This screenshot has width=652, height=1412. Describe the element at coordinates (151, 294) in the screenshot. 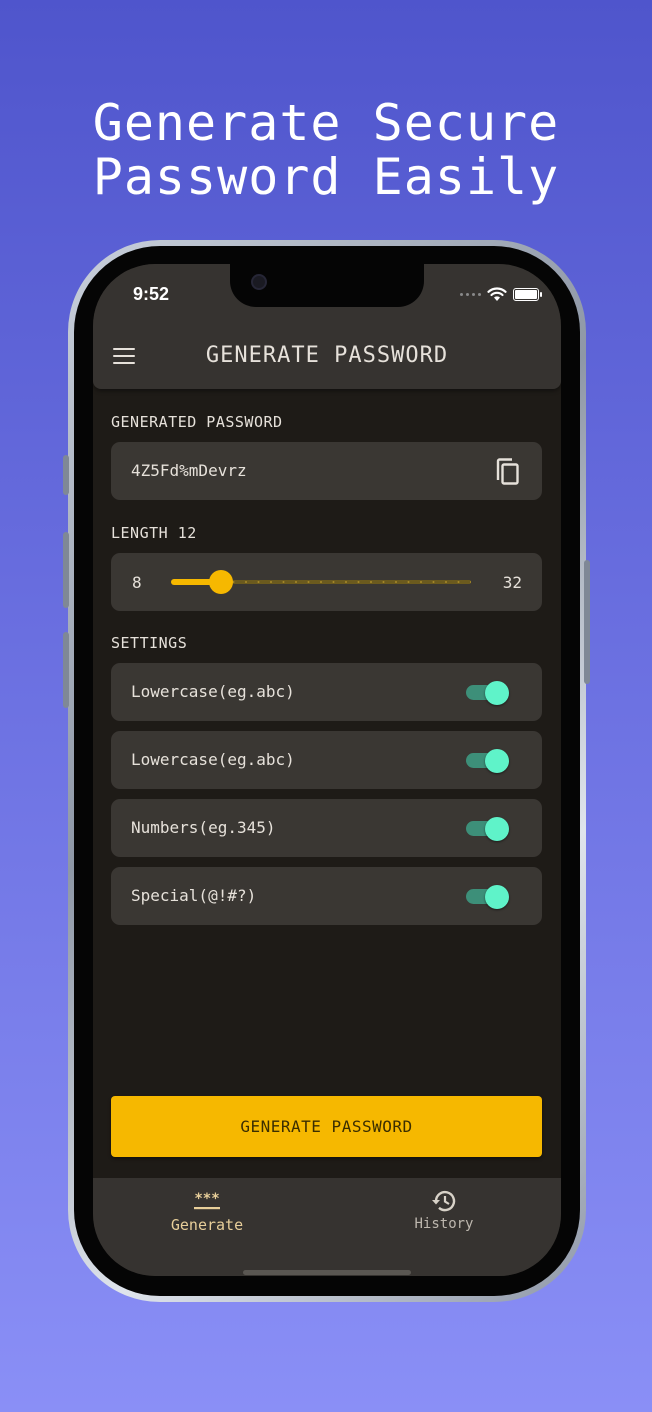

I see `status-time: 9:52` at that location.